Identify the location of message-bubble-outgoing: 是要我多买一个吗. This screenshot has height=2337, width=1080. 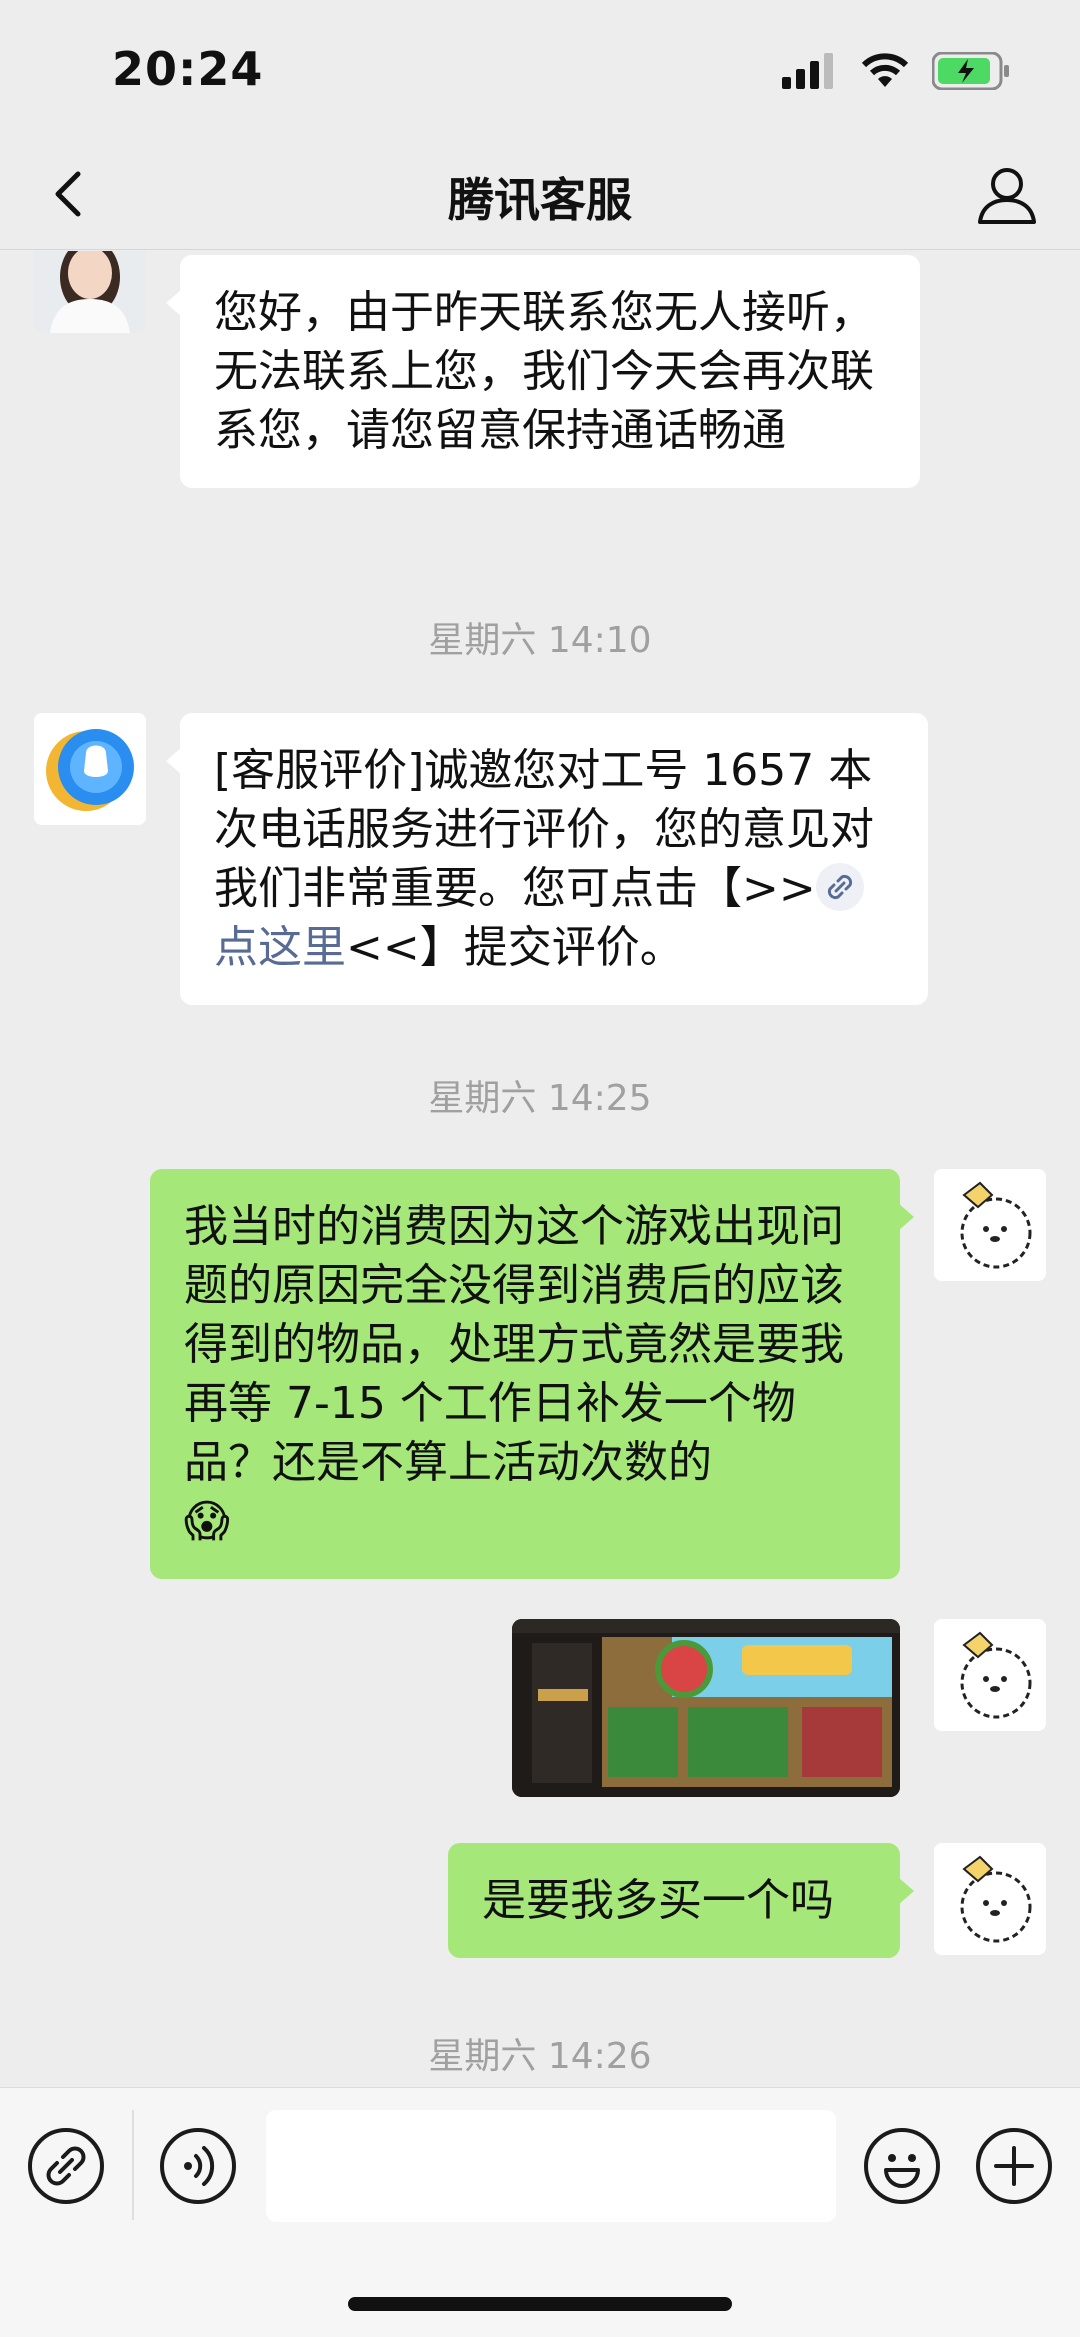
(681, 1900).